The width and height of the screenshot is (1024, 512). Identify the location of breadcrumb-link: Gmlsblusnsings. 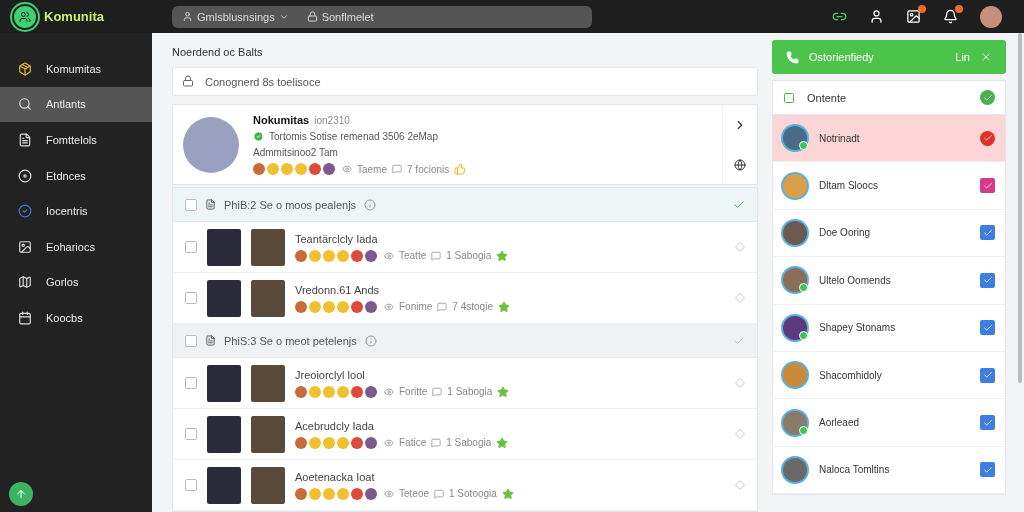
(235, 16).